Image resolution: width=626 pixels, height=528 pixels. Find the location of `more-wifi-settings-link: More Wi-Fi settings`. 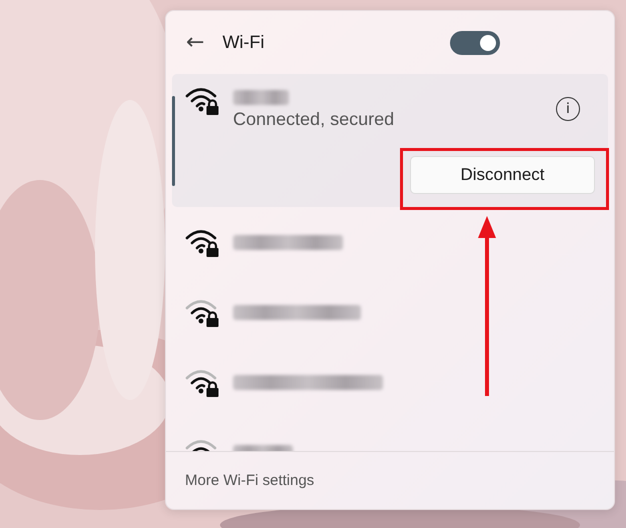

more-wifi-settings-link: More Wi-Fi settings is located at coordinates (249, 480).